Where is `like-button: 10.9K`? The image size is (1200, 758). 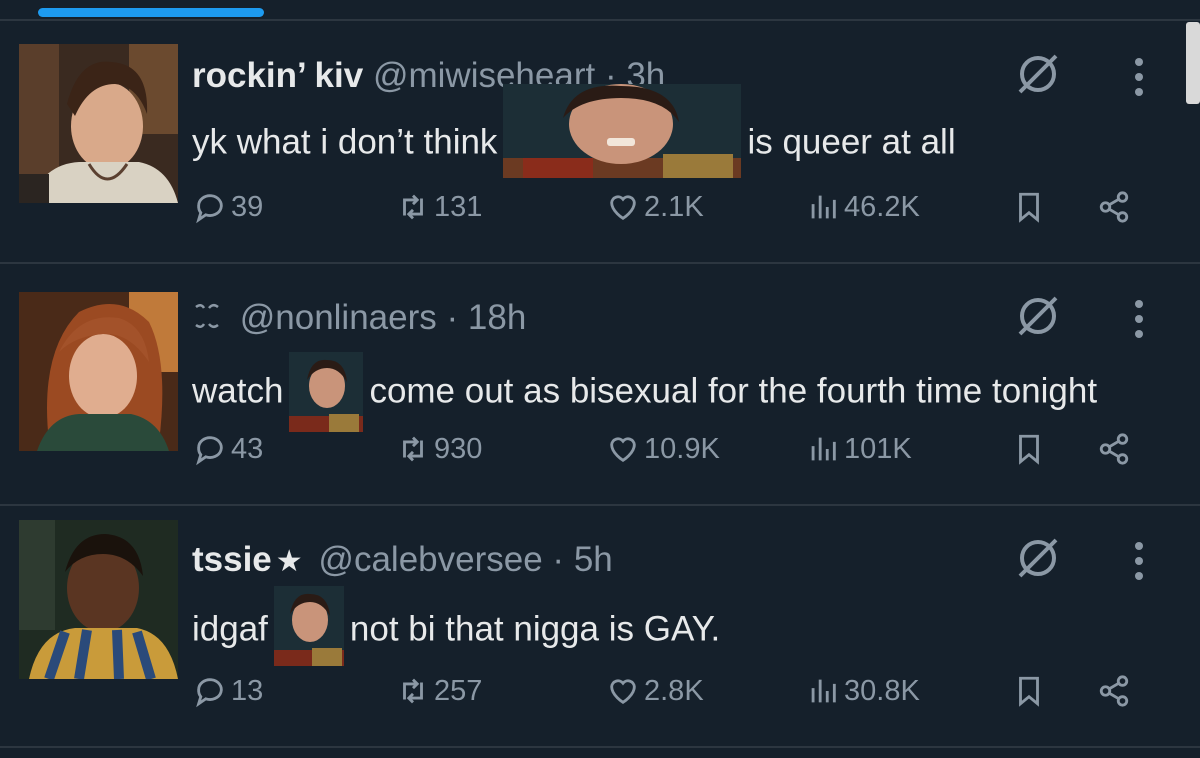
like-button: 10.9K is located at coordinates (663, 449).